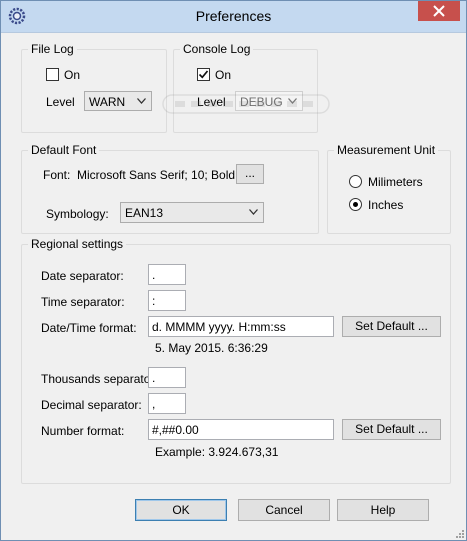  What do you see at coordinates (355, 204) in the screenshot?
I see `inches-radio` at bounding box center [355, 204].